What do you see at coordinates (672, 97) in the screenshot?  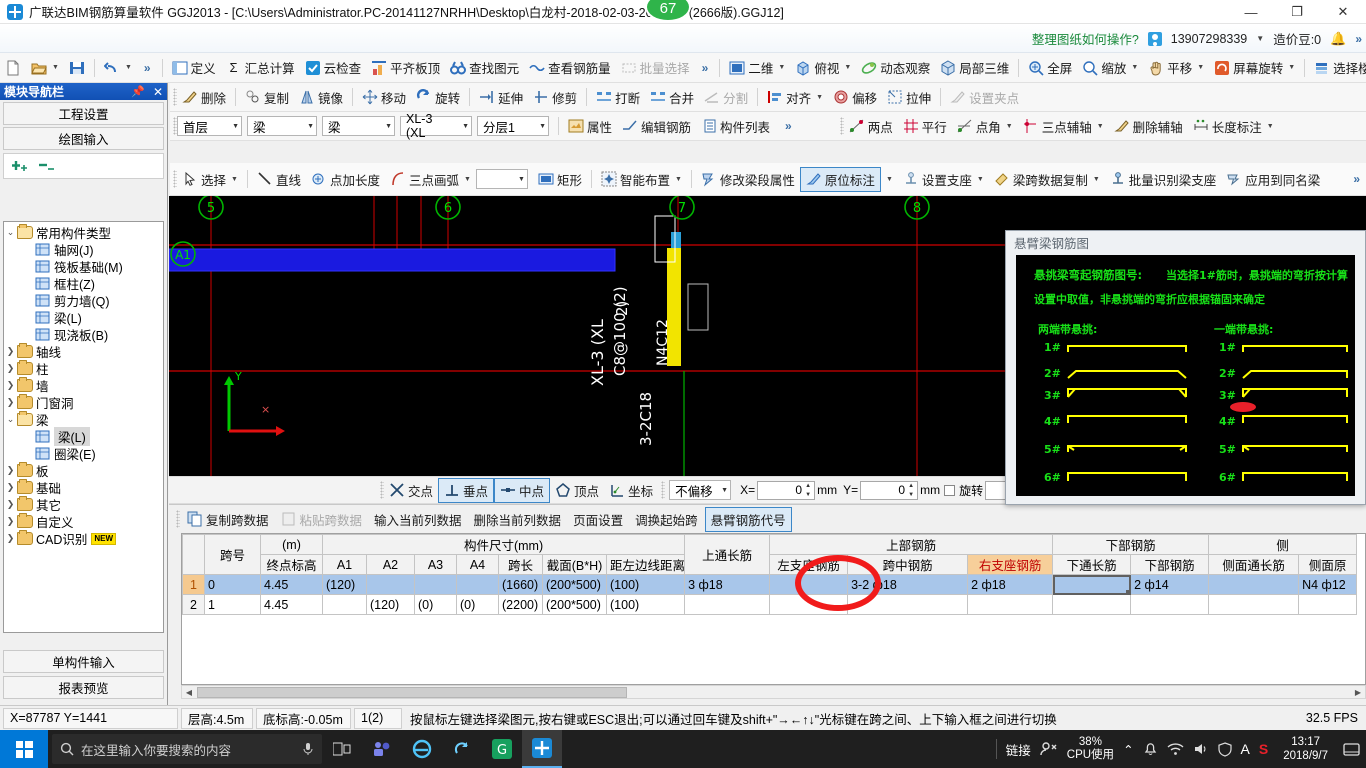 I see `merge-button: 合并` at bounding box center [672, 97].